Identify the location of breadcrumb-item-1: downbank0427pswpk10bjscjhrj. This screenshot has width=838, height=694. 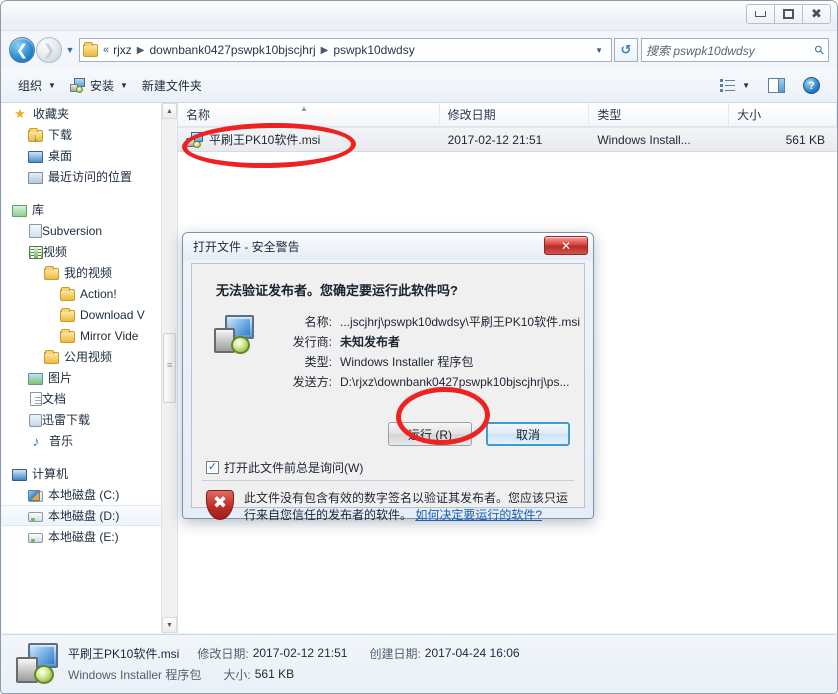
(233, 50).